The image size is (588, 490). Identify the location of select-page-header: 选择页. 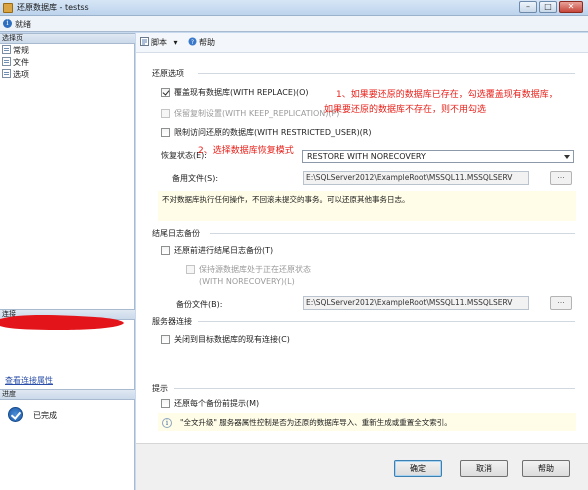
(67, 38).